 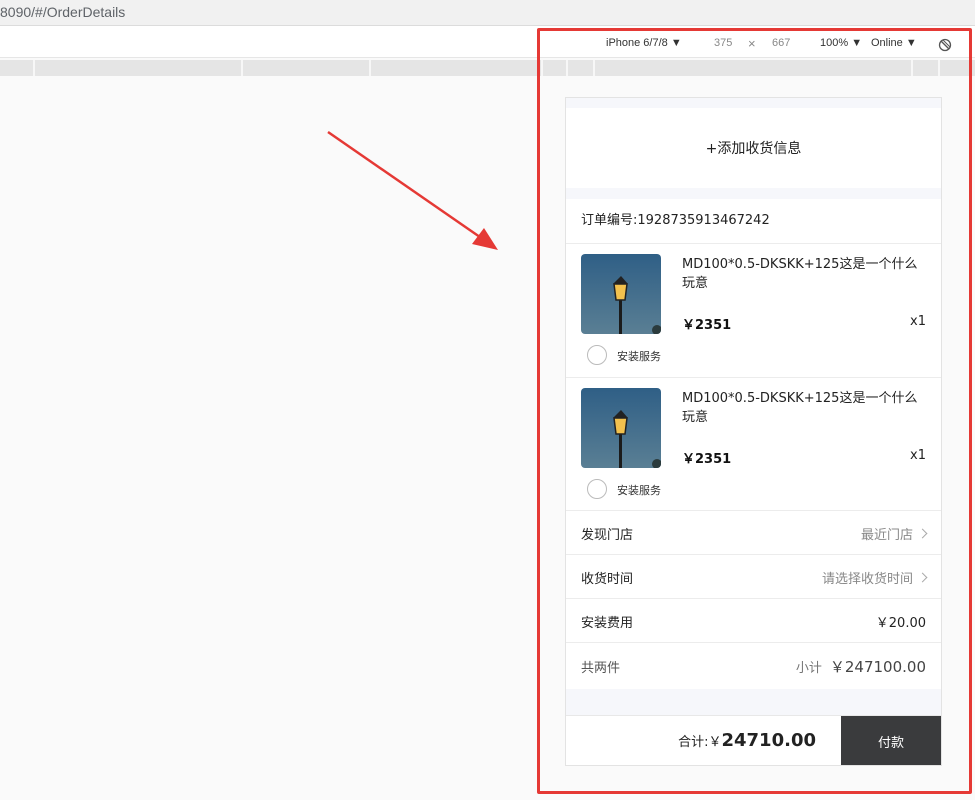 I want to click on total: 合计:￥24710.00, so click(x=747, y=740).